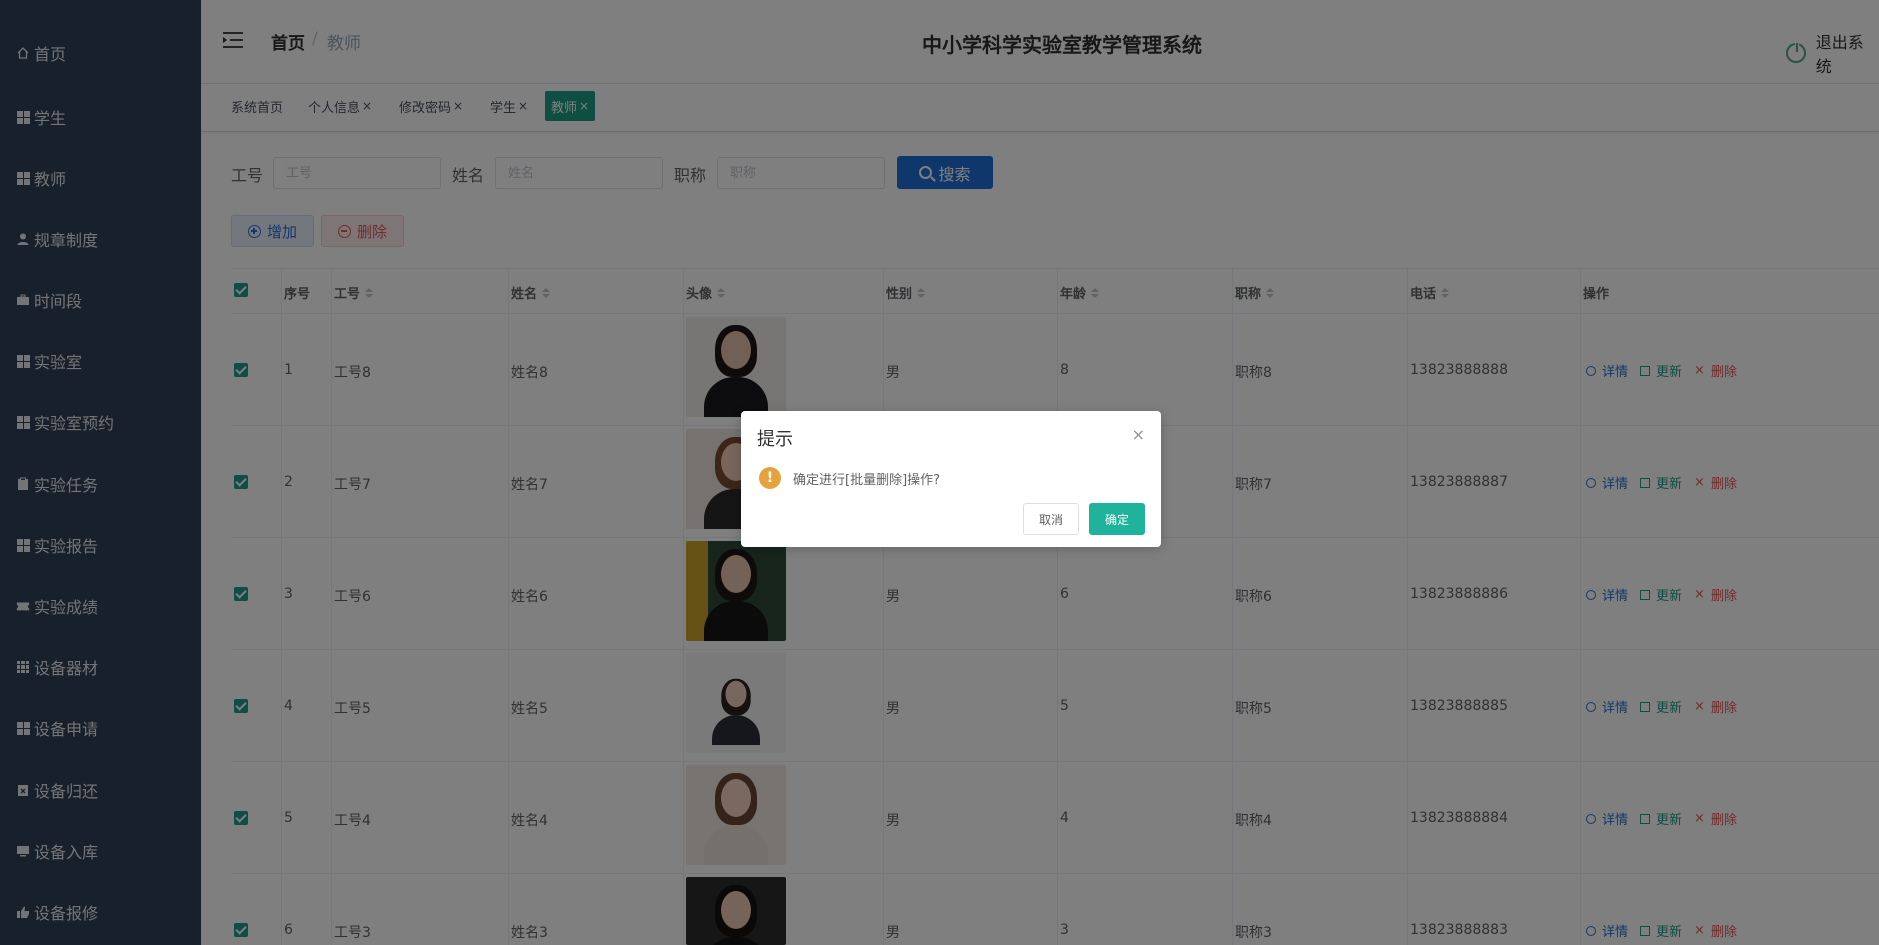 The image size is (1879, 945). Describe the element at coordinates (775, 439) in the screenshot. I see `dialog-title: 提示` at that location.